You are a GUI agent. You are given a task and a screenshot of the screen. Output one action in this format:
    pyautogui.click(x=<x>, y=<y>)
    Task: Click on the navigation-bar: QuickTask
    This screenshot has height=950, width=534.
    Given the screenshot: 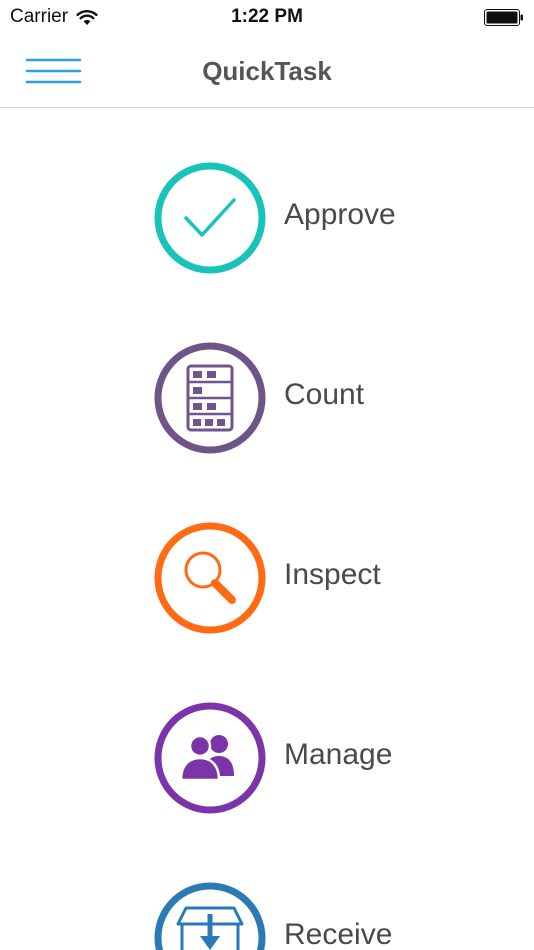 What is the action you would take?
    pyautogui.click(x=267, y=73)
    